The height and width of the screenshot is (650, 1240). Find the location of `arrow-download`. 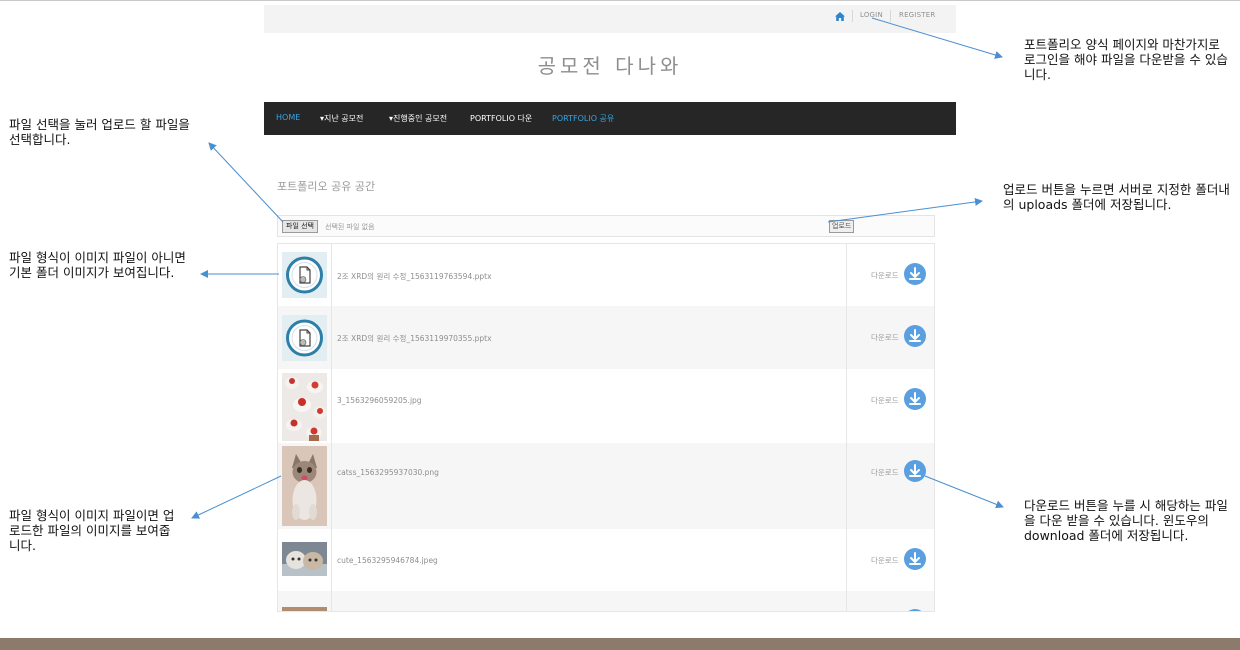

arrow-download is located at coordinates (964, 492).